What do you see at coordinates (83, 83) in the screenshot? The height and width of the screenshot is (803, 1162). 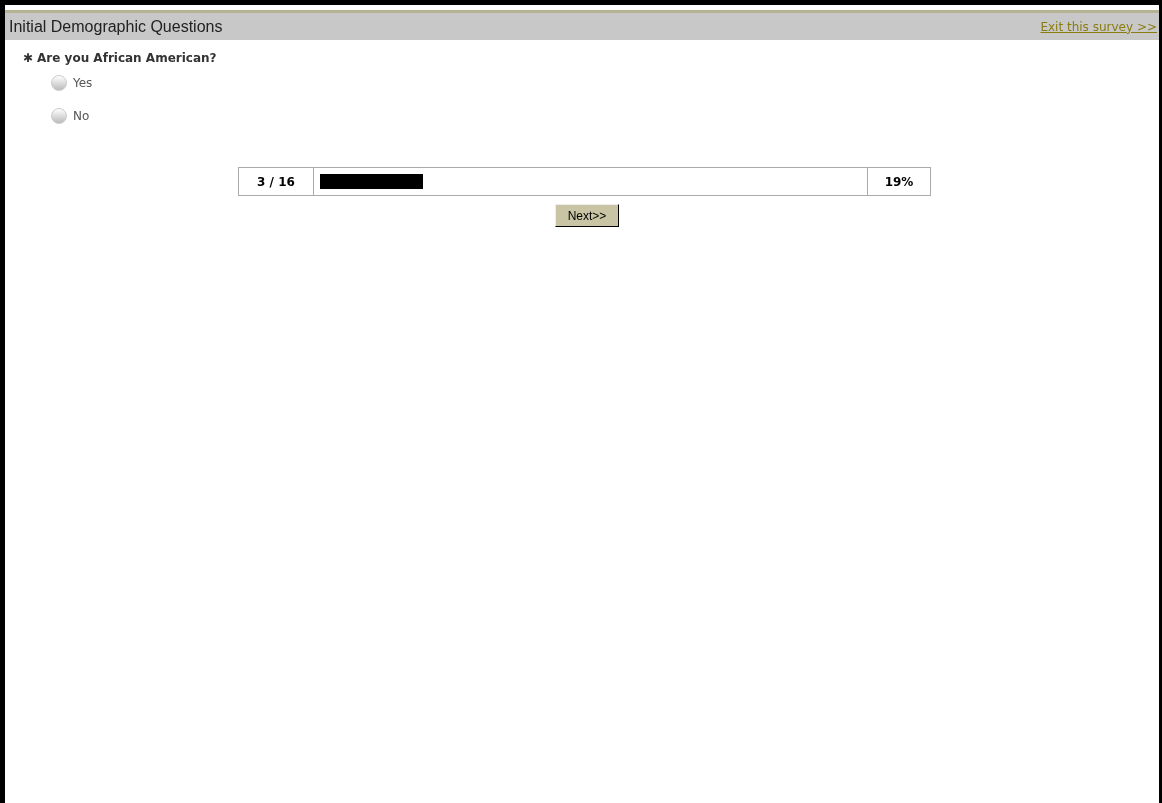 I see `option-label: Yes` at bounding box center [83, 83].